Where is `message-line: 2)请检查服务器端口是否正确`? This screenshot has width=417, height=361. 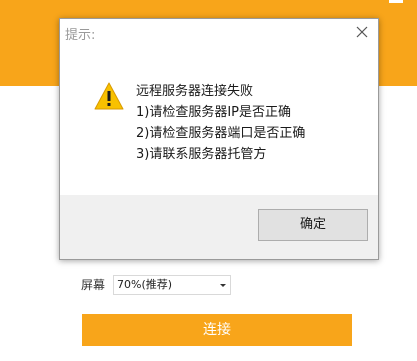 message-line: 2)请检查服务器端口是否正确 is located at coordinates (221, 133).